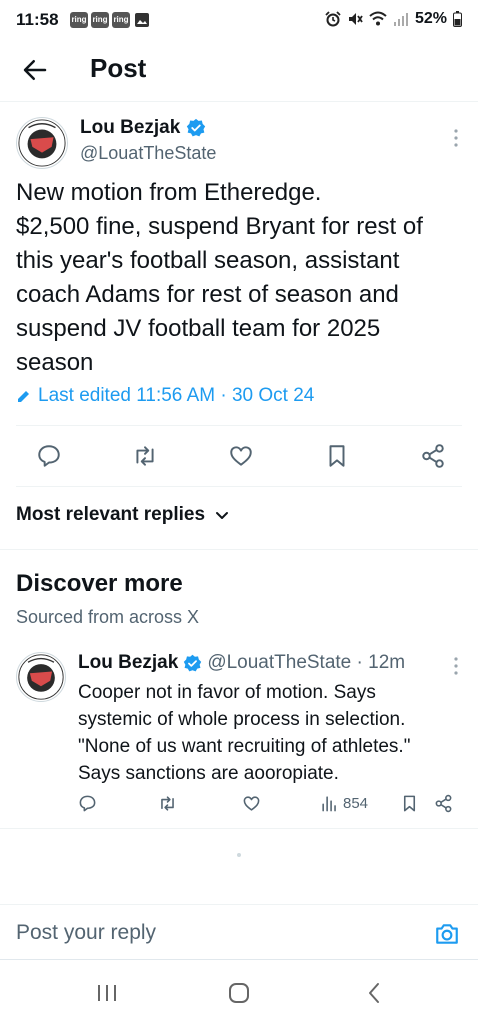  I want to click on chevron-down-icon, so click(222, 515).